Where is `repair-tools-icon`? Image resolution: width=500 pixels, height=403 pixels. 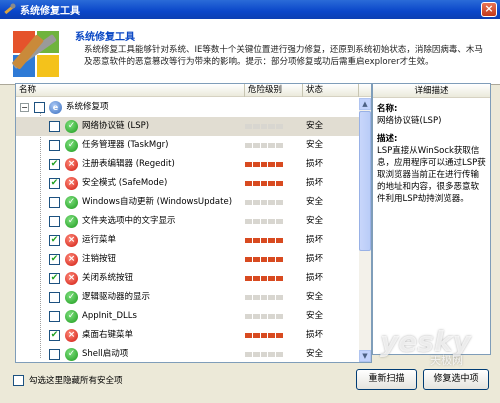 repair-tools-icon is located at coordinates (35, 54).